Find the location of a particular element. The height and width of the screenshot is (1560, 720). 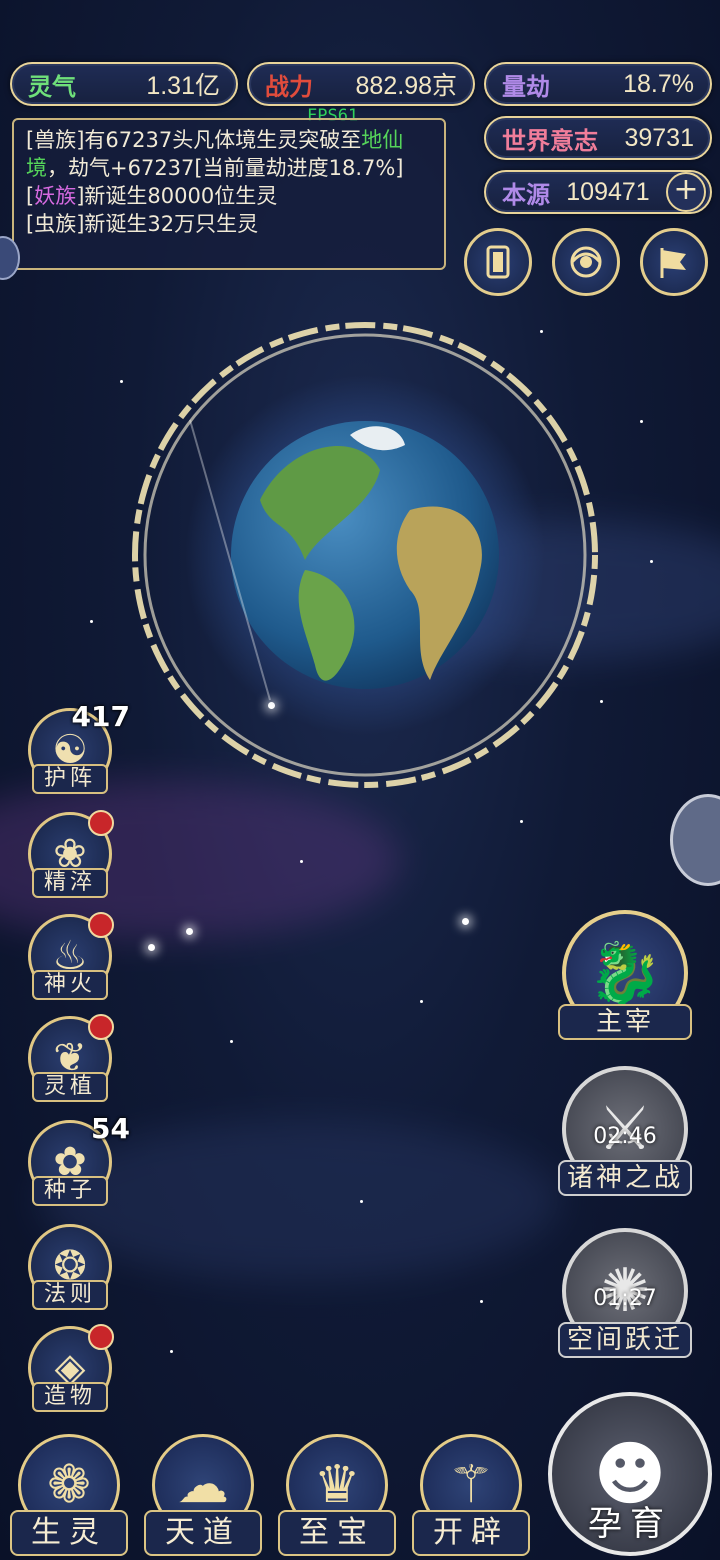

log-line: [妖族]新诞生80000位生灵 is located at coordinates (229, 196).